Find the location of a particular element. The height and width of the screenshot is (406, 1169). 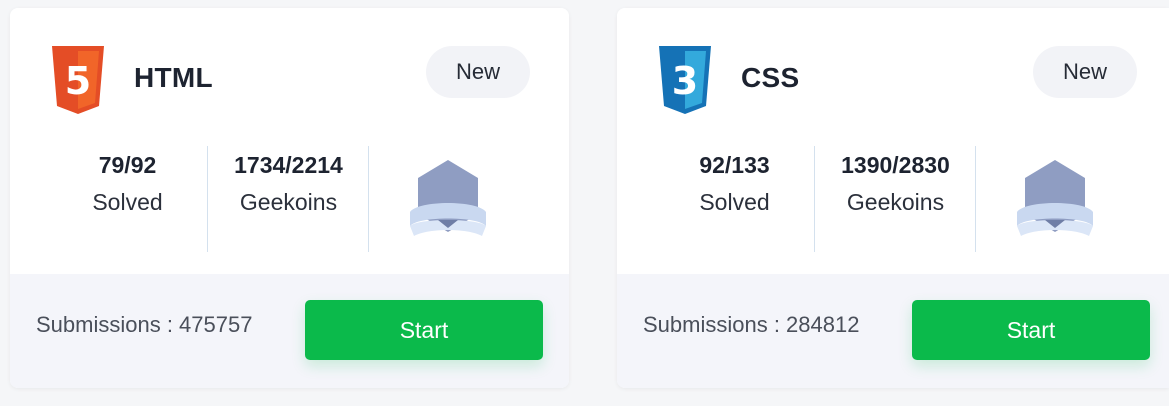

css3-icon: 3 is located at coordinates (685, 80).